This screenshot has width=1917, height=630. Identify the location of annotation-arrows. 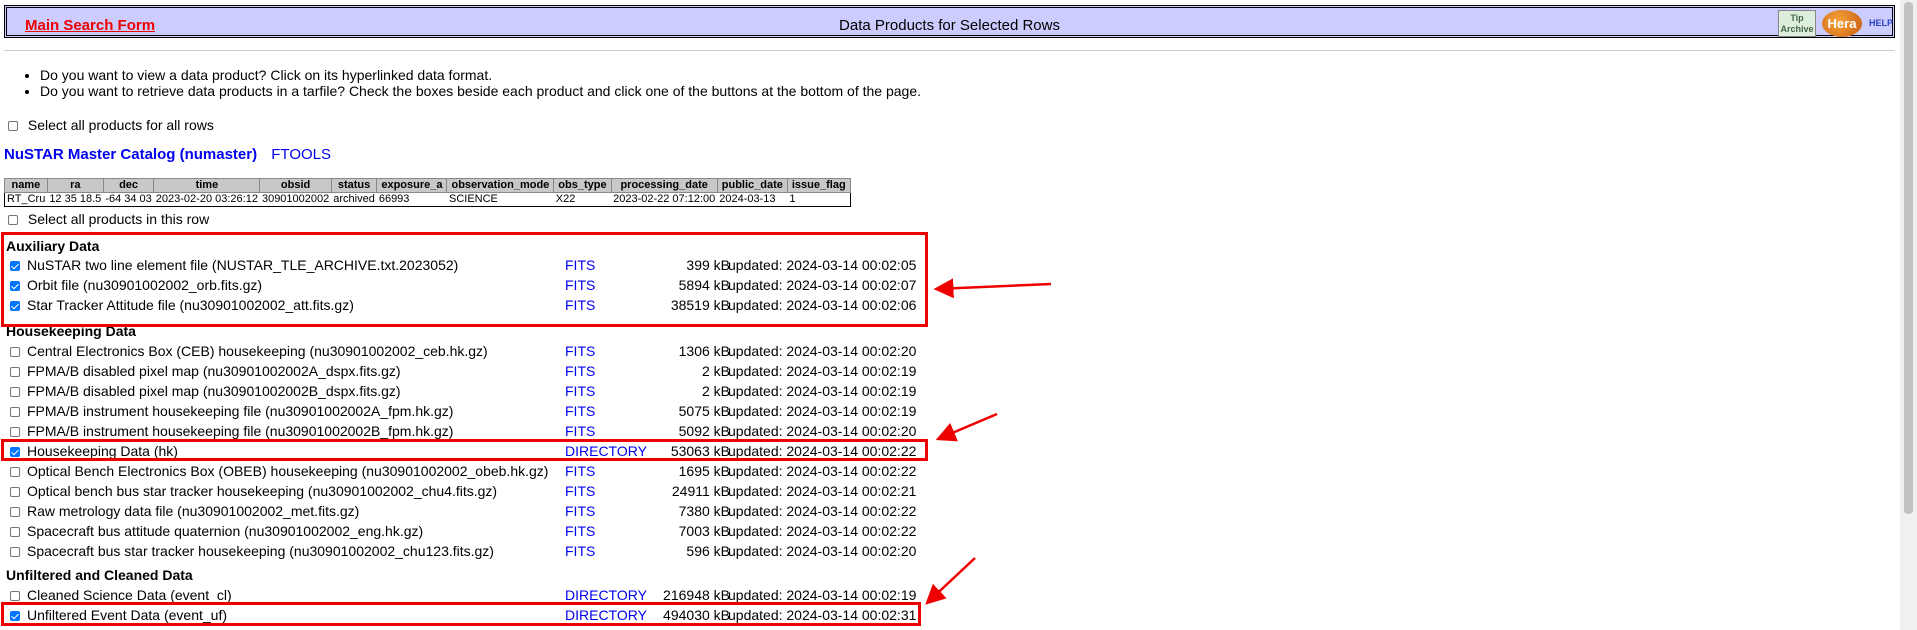
(988, 441).